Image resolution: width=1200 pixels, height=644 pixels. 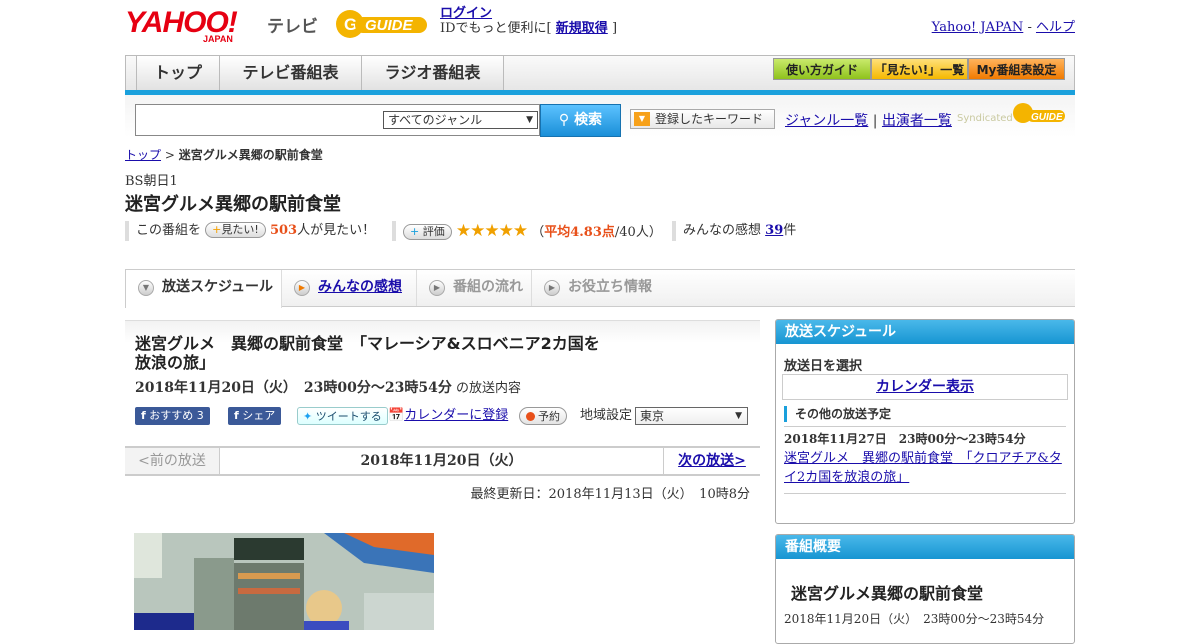 What do you see at coordinates (614, 28) in the screenshot?
I see `id-close: ]` at bounding box center [614, 28].